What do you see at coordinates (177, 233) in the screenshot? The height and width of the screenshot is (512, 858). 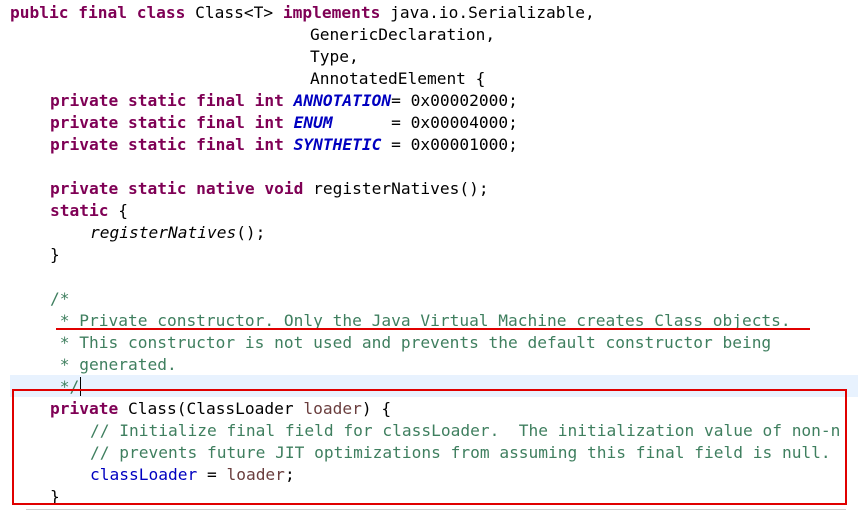 I see `code-line-11: registerNatives();` at bounding box center [177, 233].